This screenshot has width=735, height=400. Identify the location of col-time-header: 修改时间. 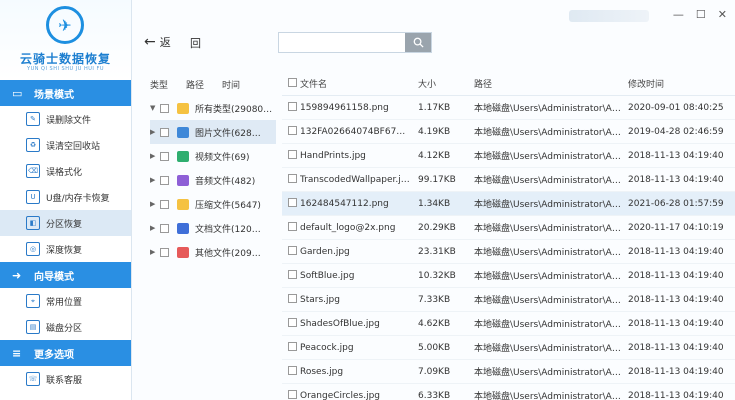
(681, 83).